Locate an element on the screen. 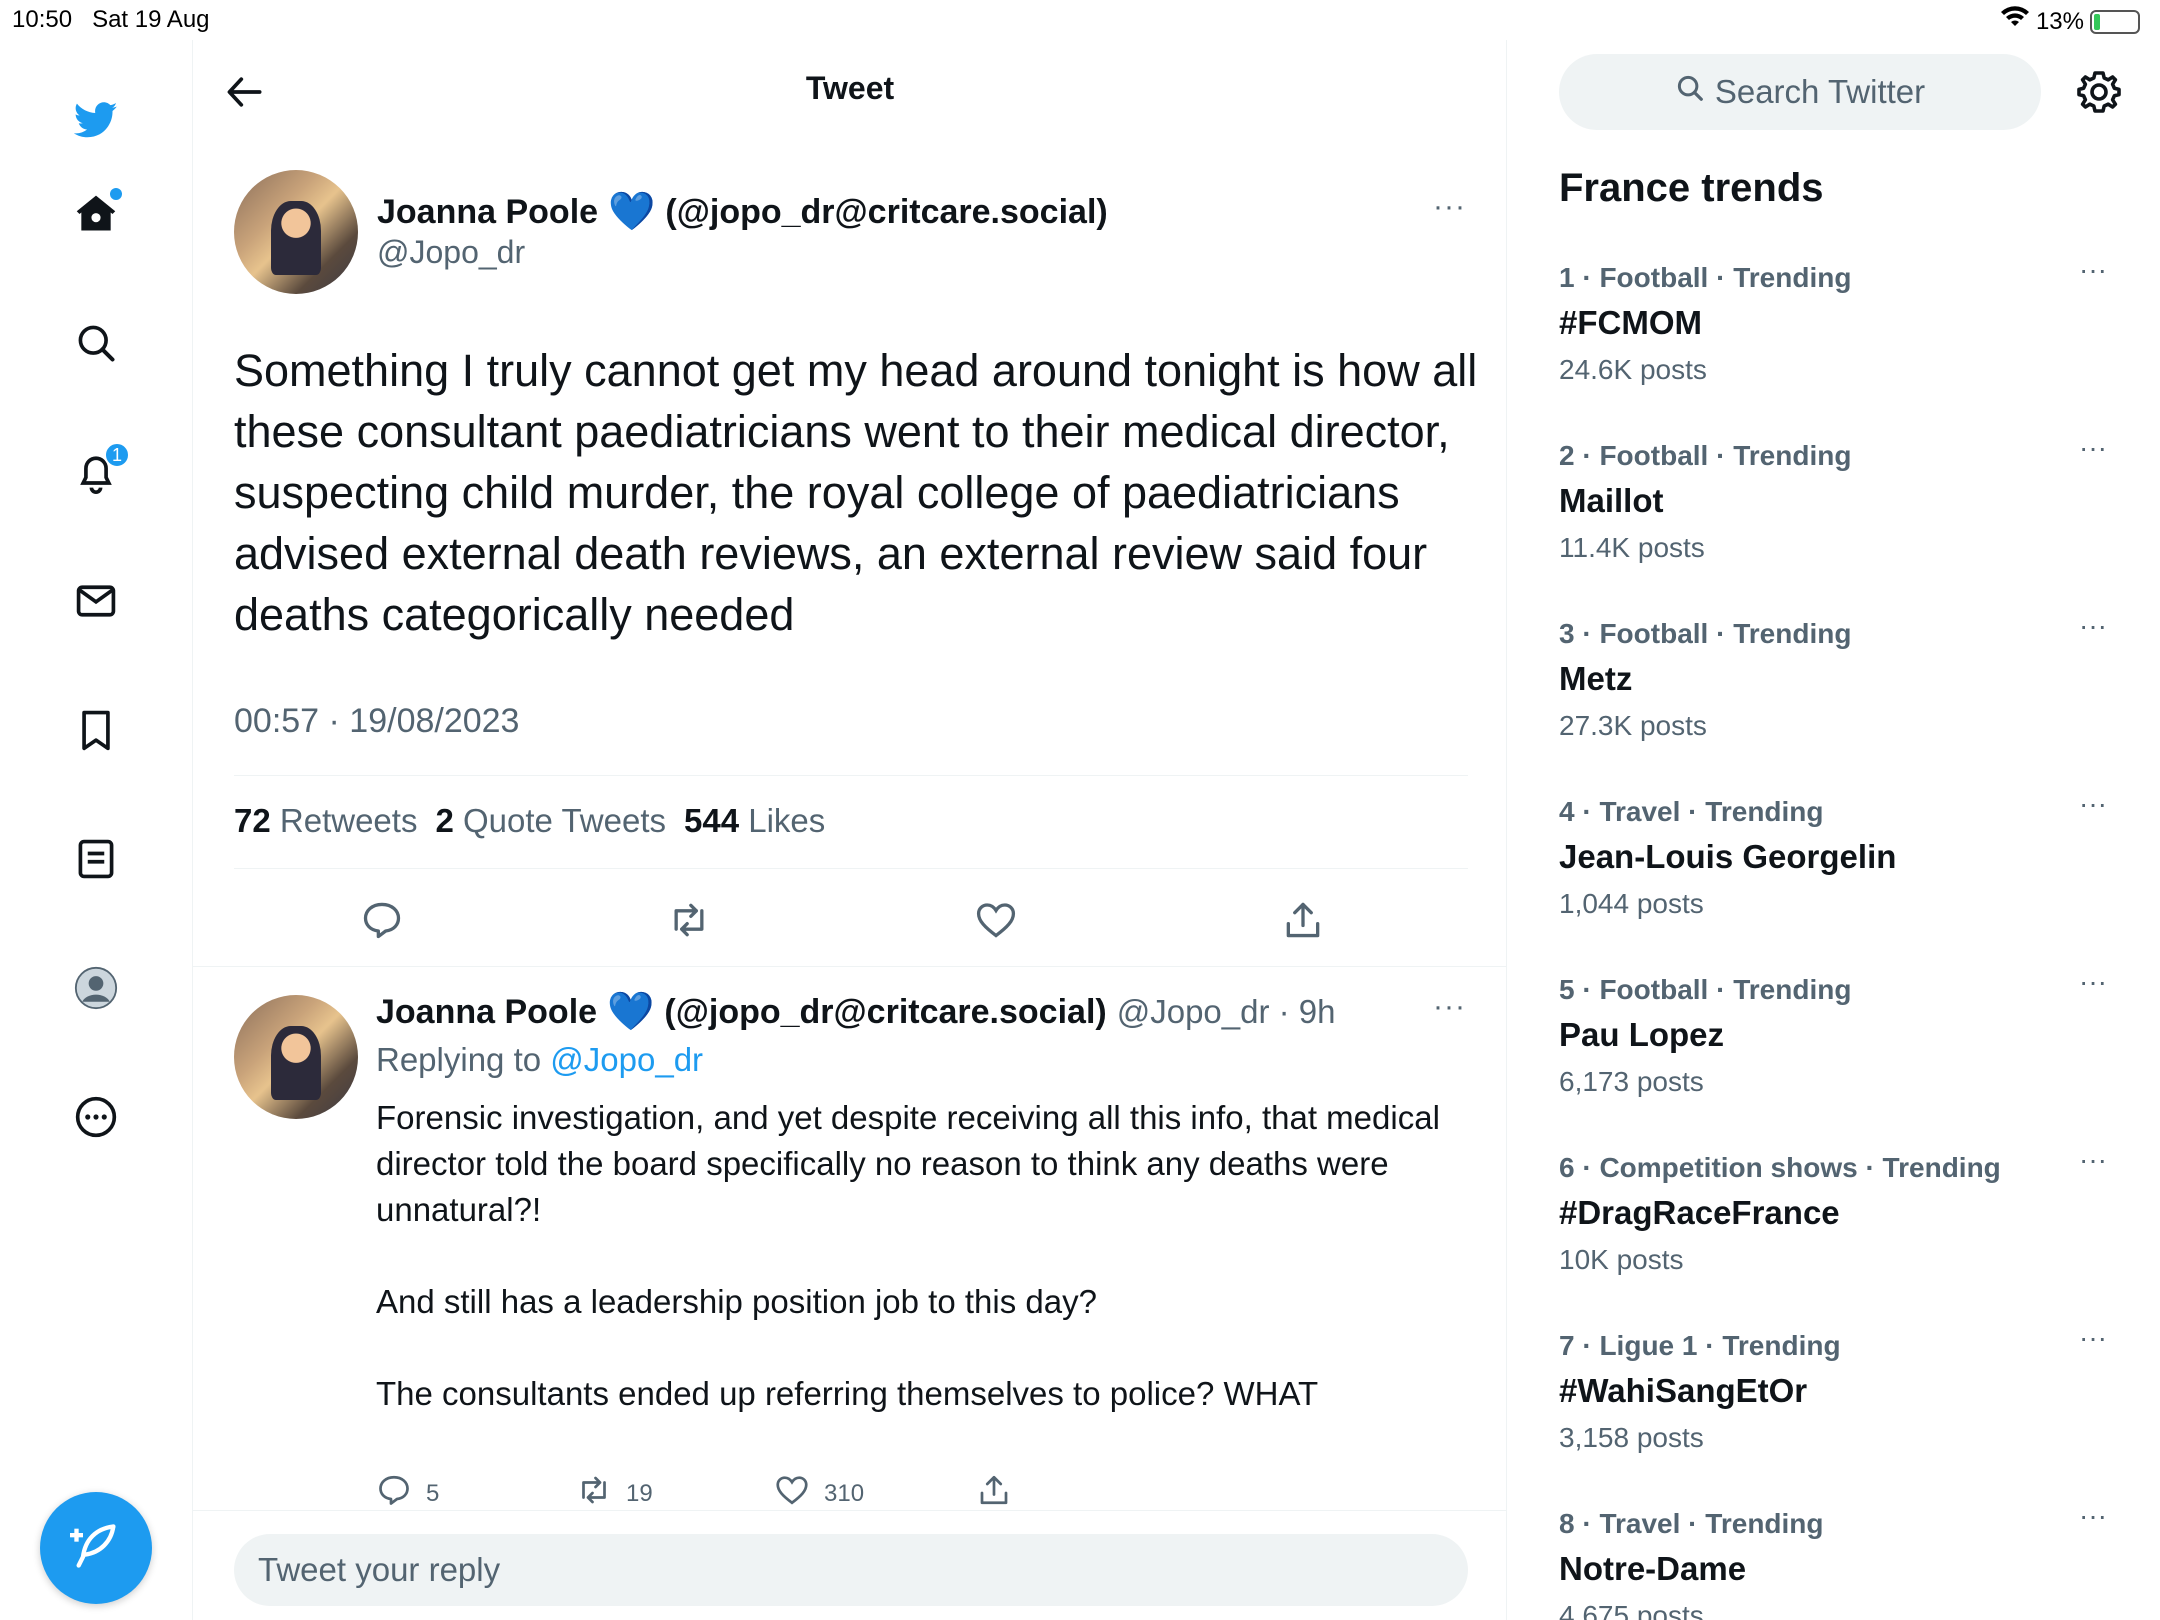 This screenshot has height=1620, width=2160. trend-count: 10K posts is located at coordinates (1621, 1259).